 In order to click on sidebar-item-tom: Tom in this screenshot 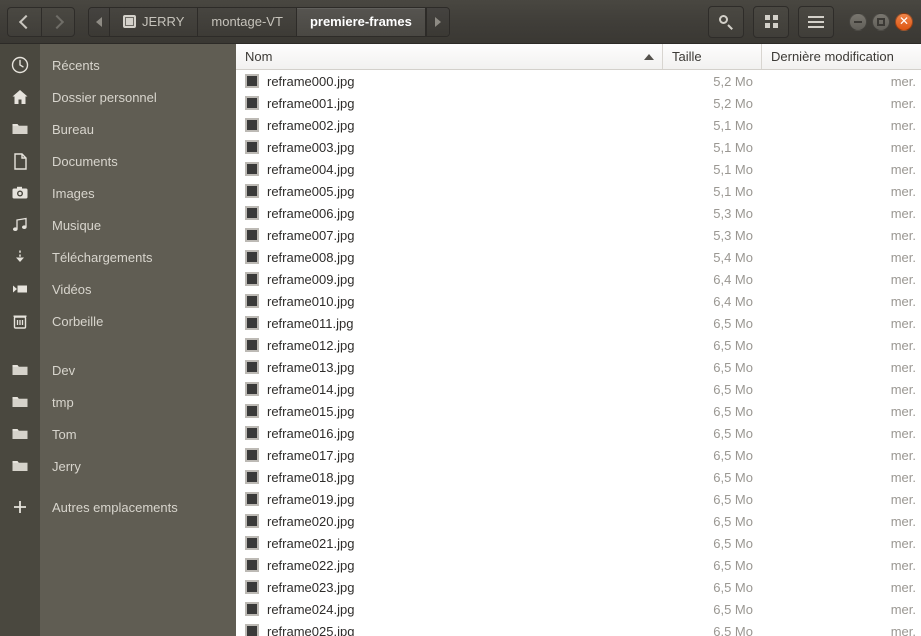, I will do `click(138, 434)`.